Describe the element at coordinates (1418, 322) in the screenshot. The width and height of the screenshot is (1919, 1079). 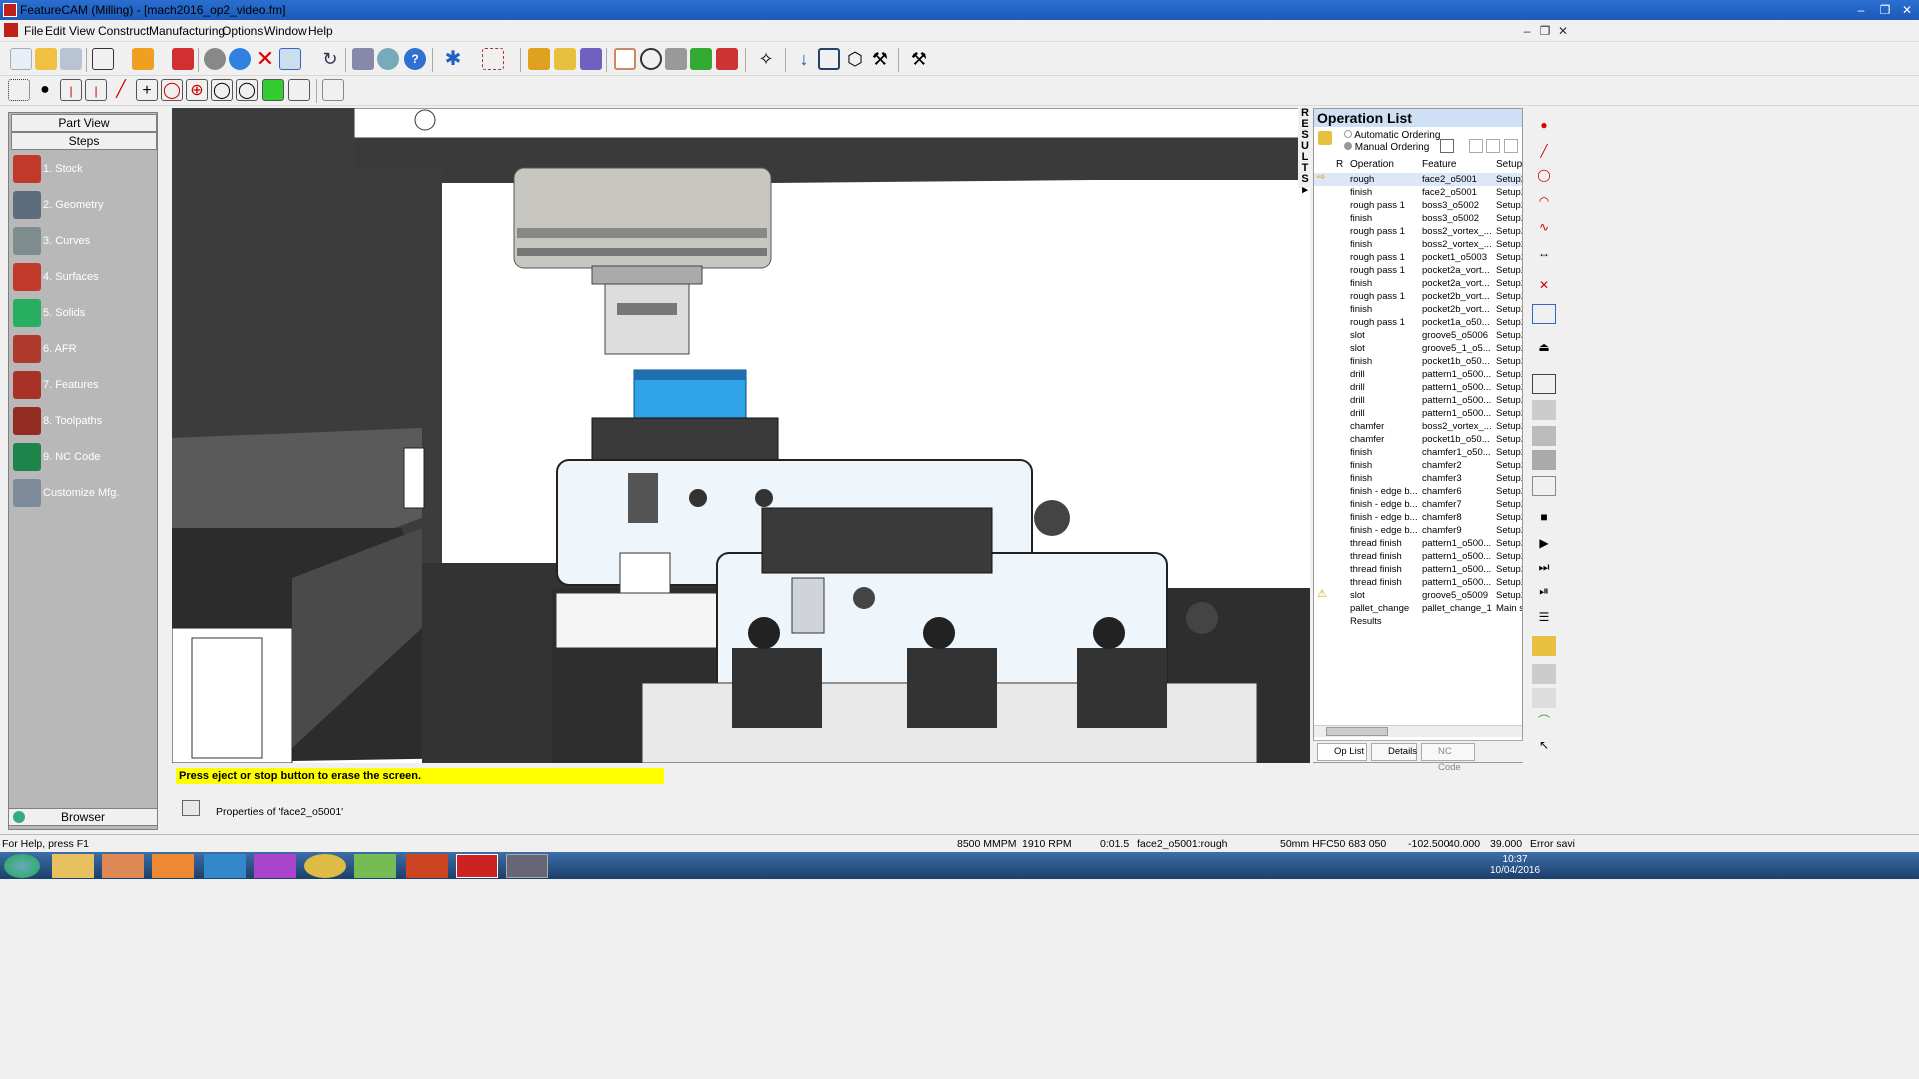
I see `operation-row: rough pass 1 pocket1a_o50... Setup2` at that location.